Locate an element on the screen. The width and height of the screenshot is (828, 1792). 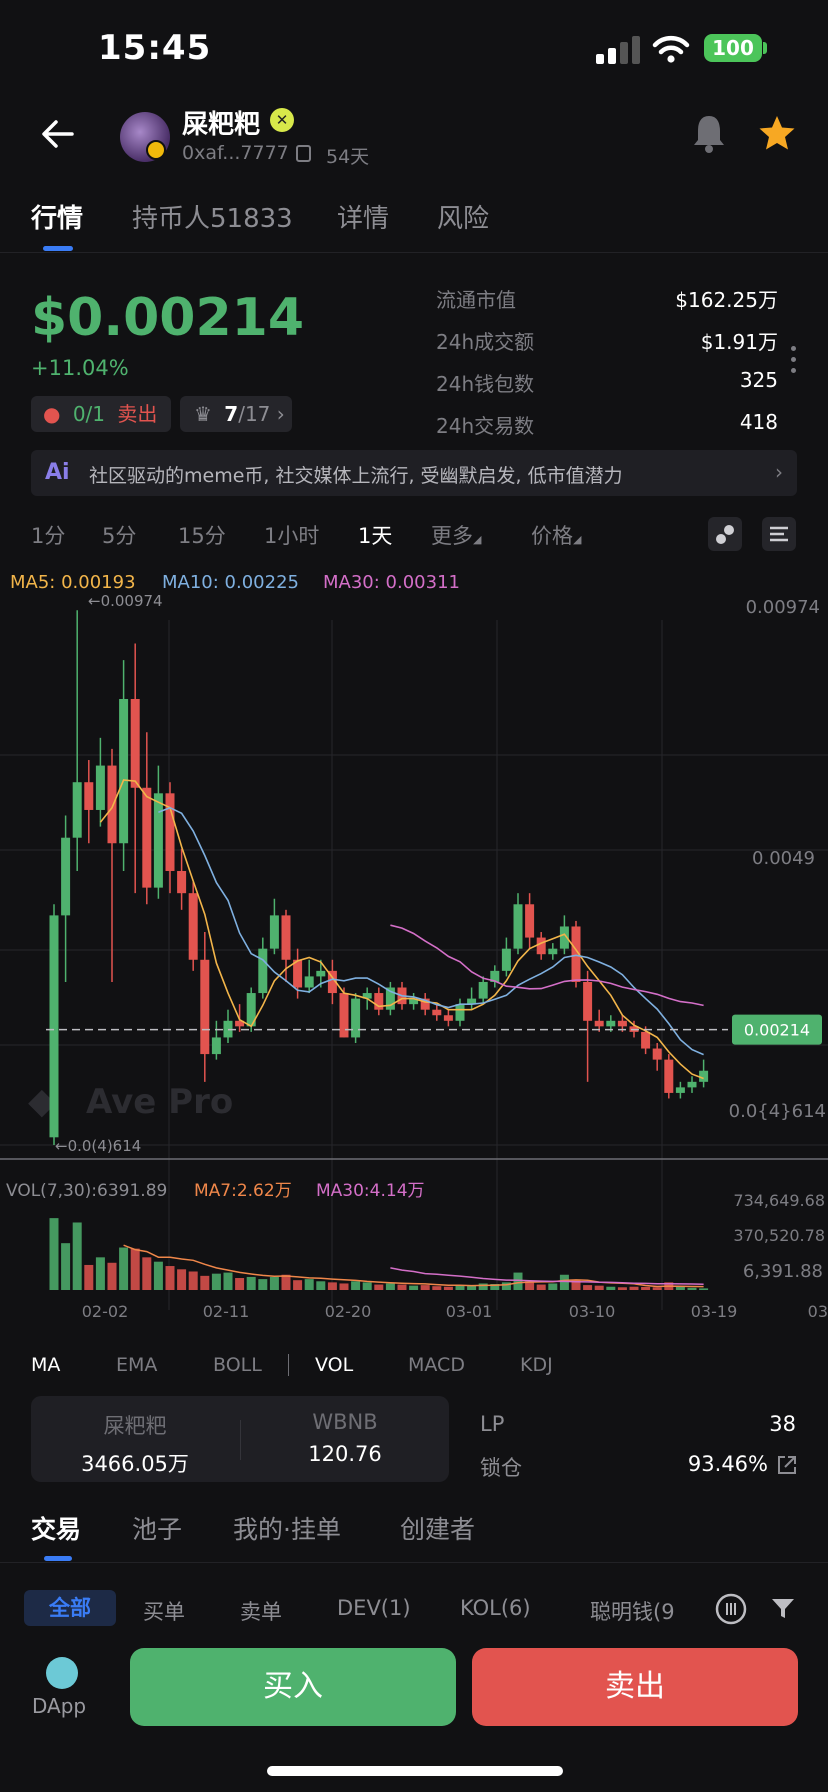
lp-value: 38 is located at coordinates (782, 1424).